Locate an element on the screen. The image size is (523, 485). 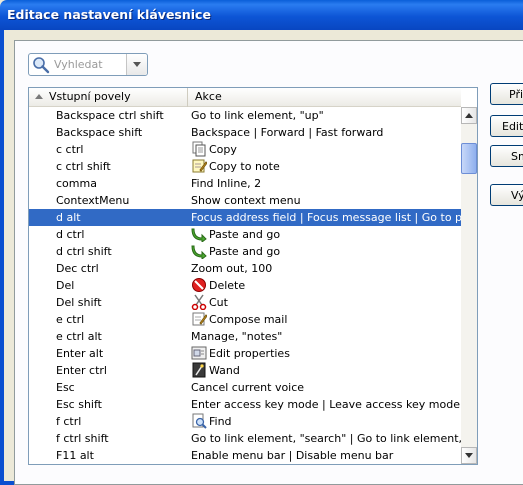
shortcut-action: Delete is located at coordinates (227, 285).